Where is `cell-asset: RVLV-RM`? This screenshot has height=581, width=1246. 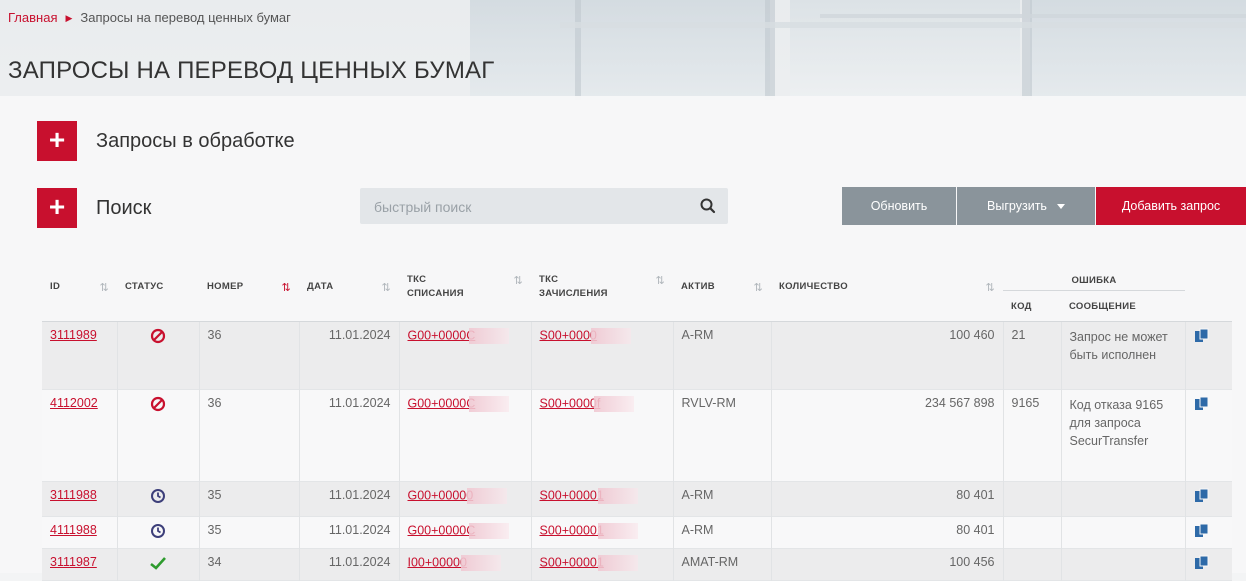 cell-asset: RVLV-RM is located at coordinates (722, 435).